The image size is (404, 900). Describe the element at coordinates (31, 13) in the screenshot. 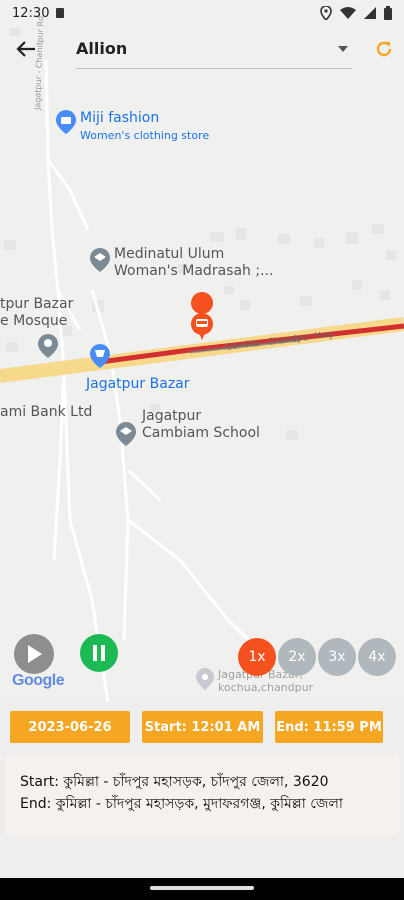

I see `status-time: 12:30` at that location.